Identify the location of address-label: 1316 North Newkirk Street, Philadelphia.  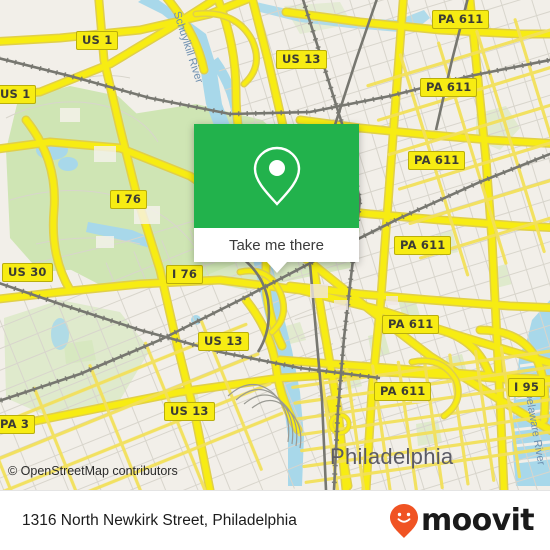
(159, 520).